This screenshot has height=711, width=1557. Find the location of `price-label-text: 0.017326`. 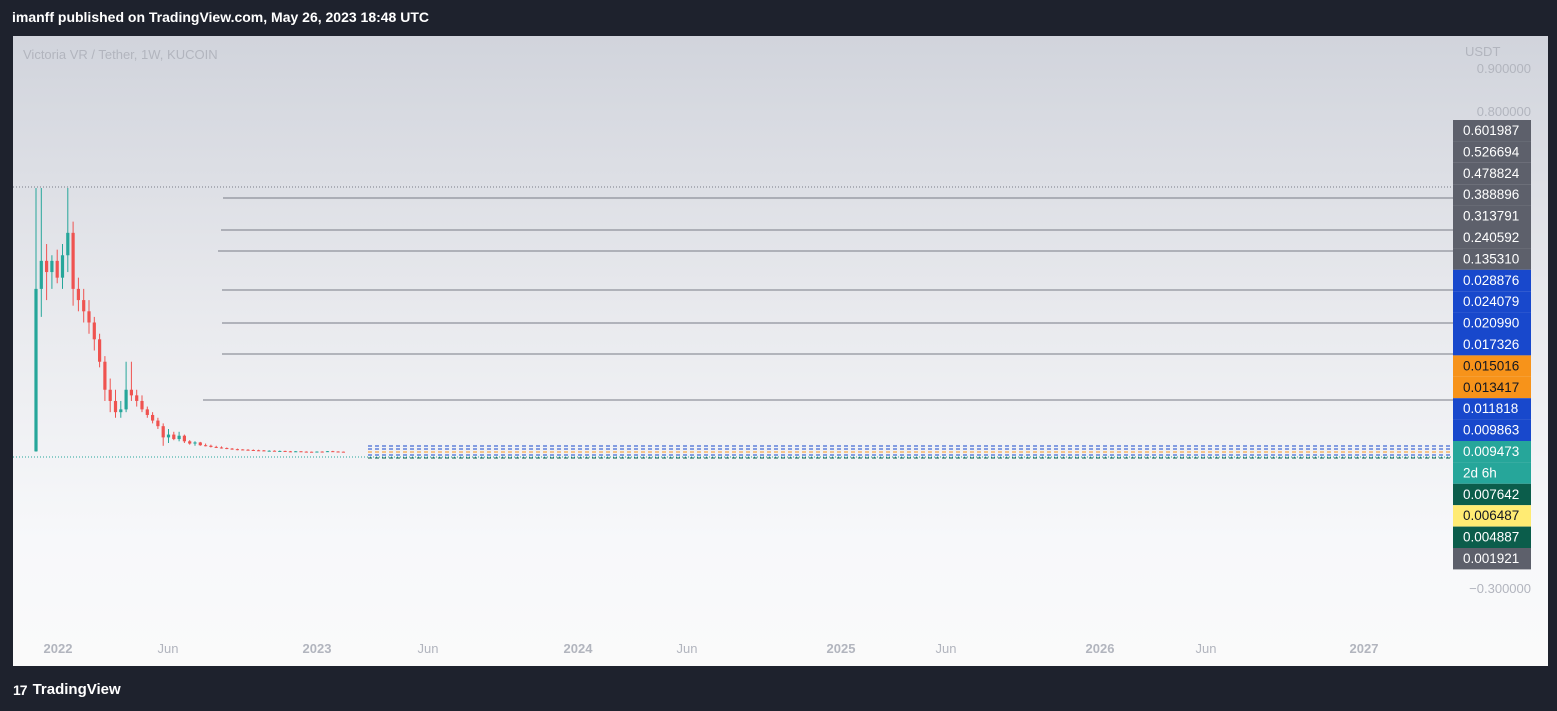

price-label-text: 0.017326 is located at coordinates (1491, 344).